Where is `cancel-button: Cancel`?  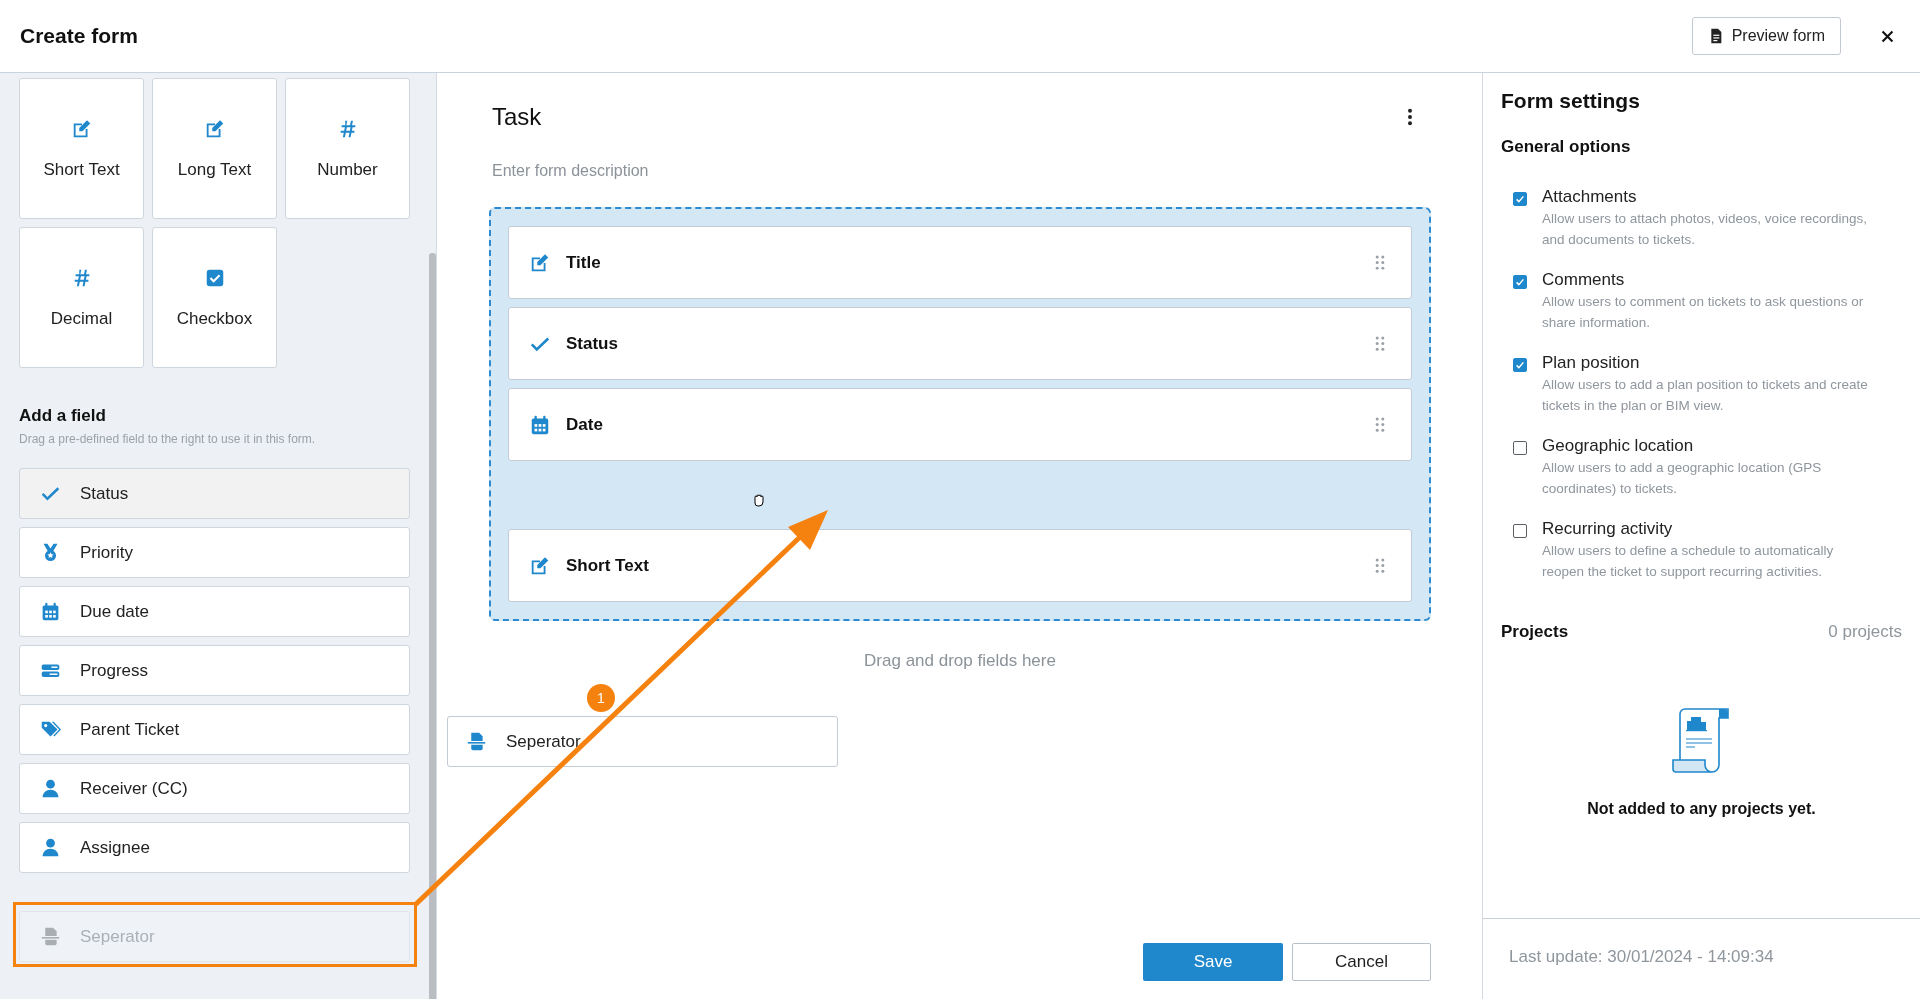
cancel-button: Cancel is located at coordinates (1361, 962).